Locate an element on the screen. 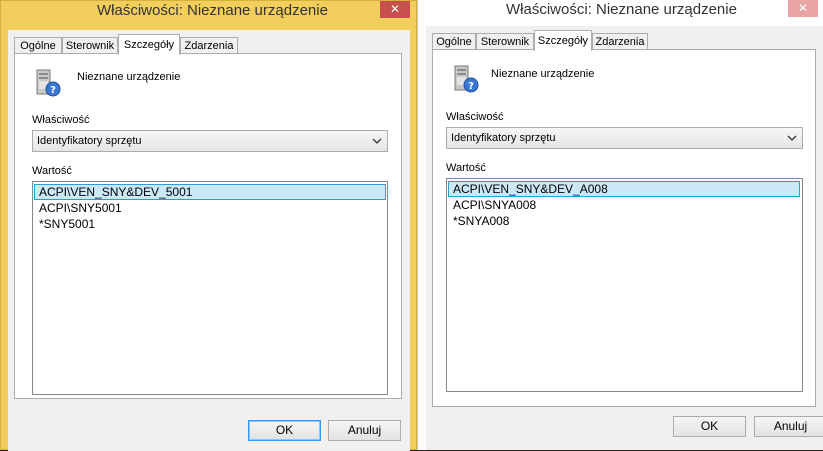  list-item: ACPI\SNYA008 is located at coordinates (624, 205).